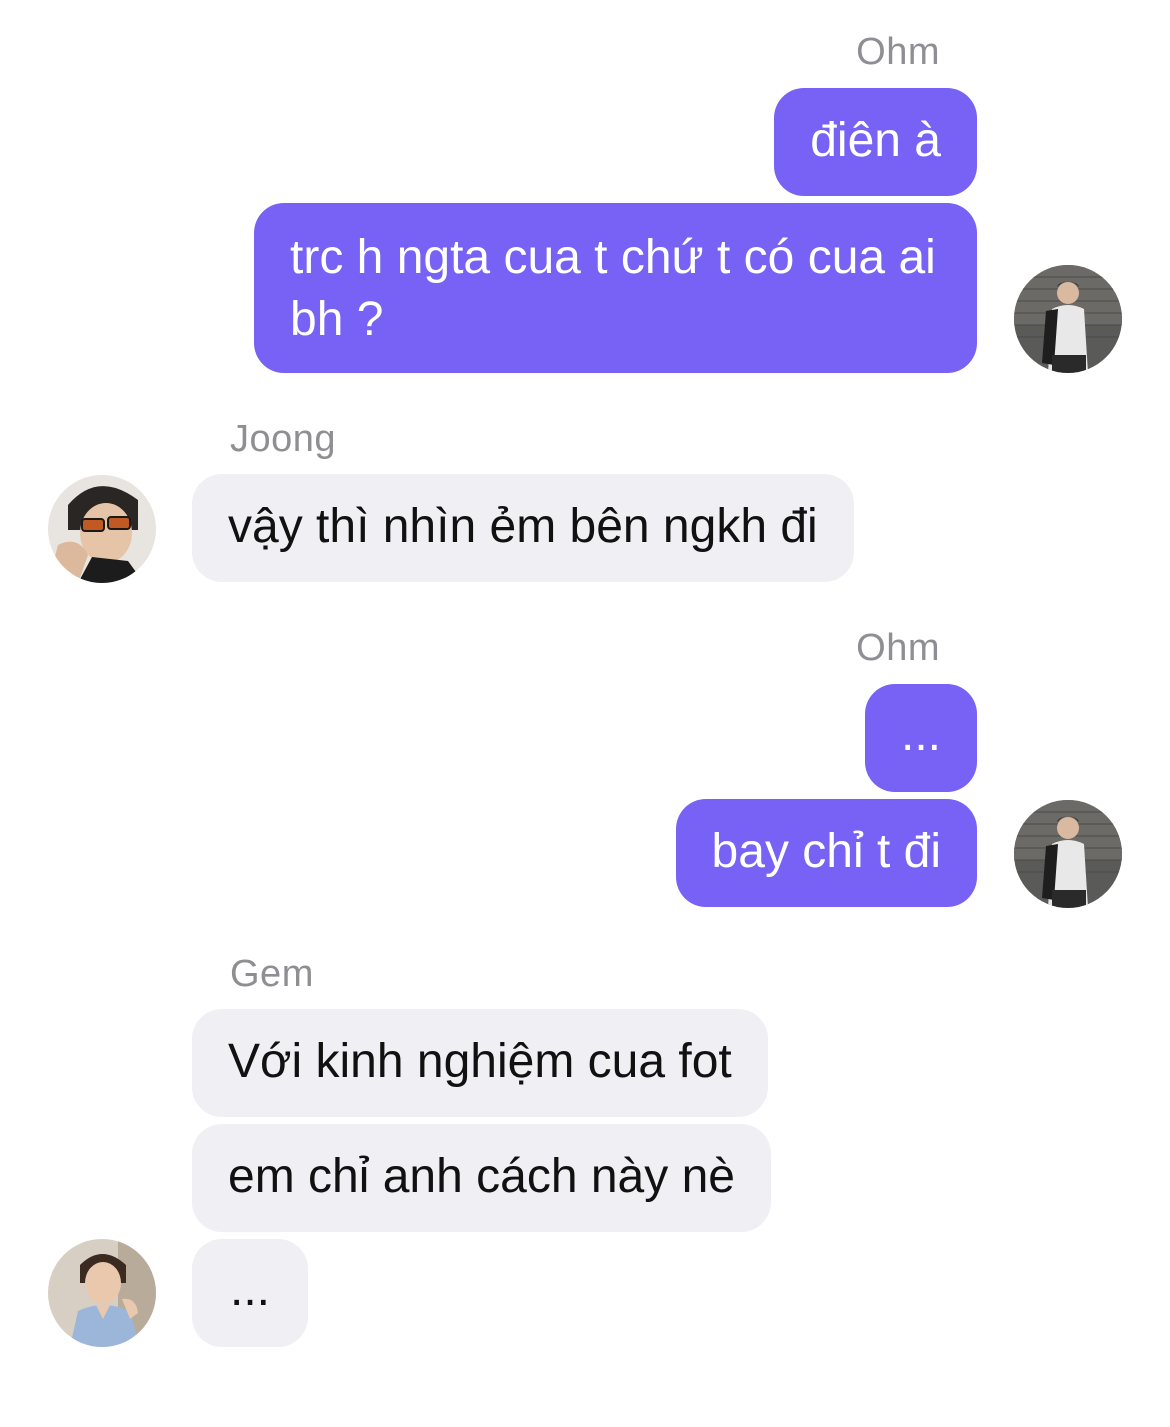 Image resolution: width=1170 pixels, height=1427 pixels. I want to click on avatar-gem, so click(102, 1293).